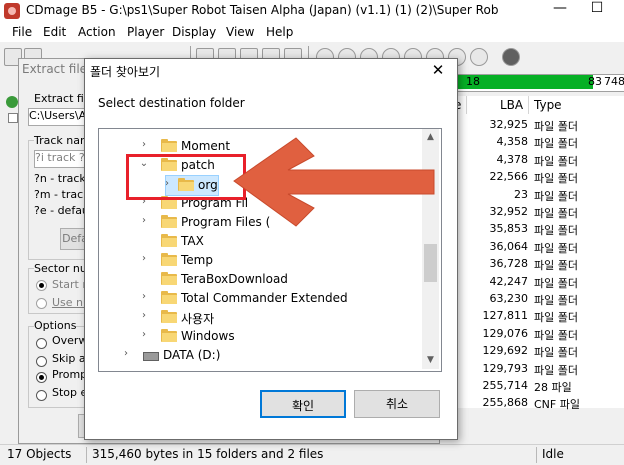 Image resolution: width=624 pixels, height=465 pixels. I want to click on table-row: 23 파일 폴더, so click(541, 196).